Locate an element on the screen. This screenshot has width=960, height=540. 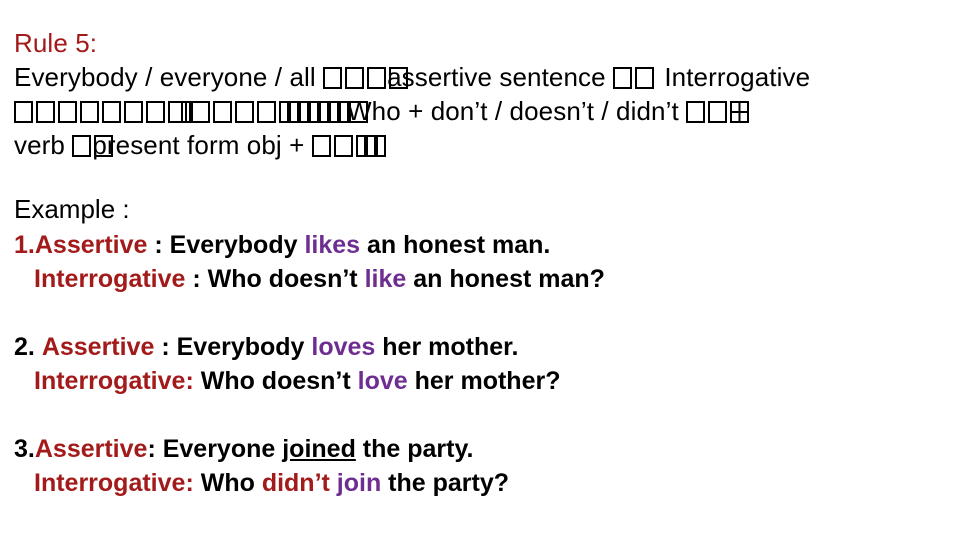
rule-line-4-text-a: verb is located at coordinates (39, 145).